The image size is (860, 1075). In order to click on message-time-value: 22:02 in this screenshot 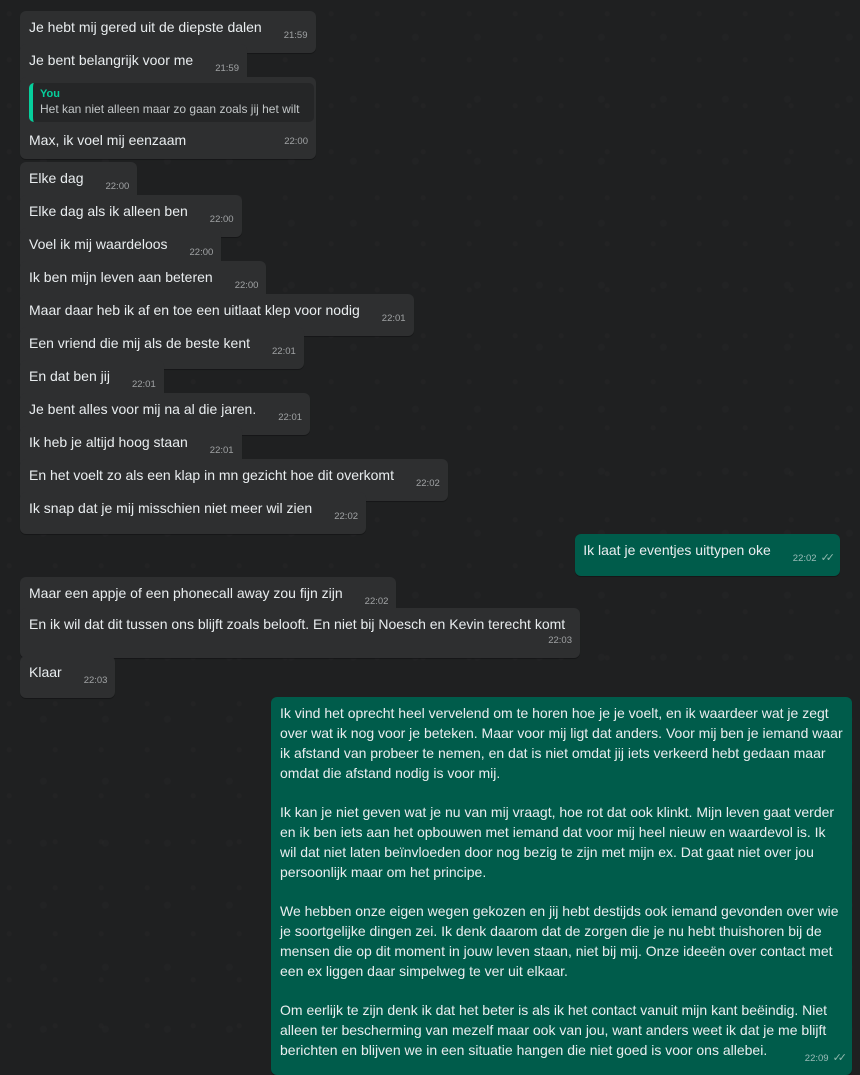, I will do `click(804, 558)`.